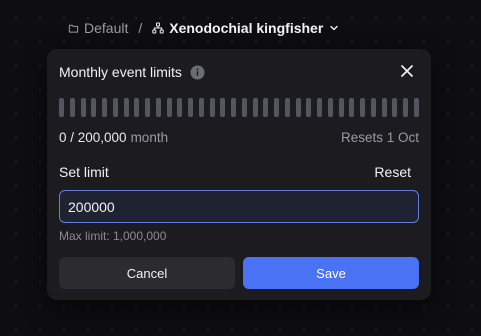 This screenshot has height=336, width=481. Describe the element at coordinates (147, 273) in the screenshot. I see `cancel-button: Cancel` at that location.